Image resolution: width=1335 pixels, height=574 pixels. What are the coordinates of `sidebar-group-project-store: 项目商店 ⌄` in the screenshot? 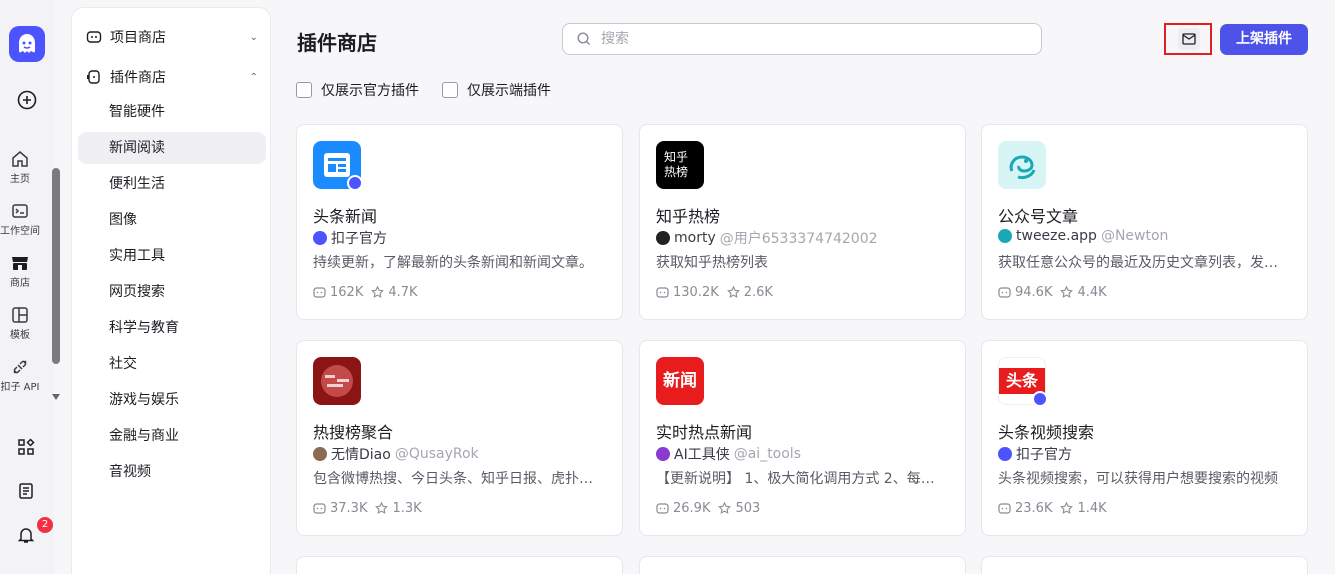 It's located at (172, 37).